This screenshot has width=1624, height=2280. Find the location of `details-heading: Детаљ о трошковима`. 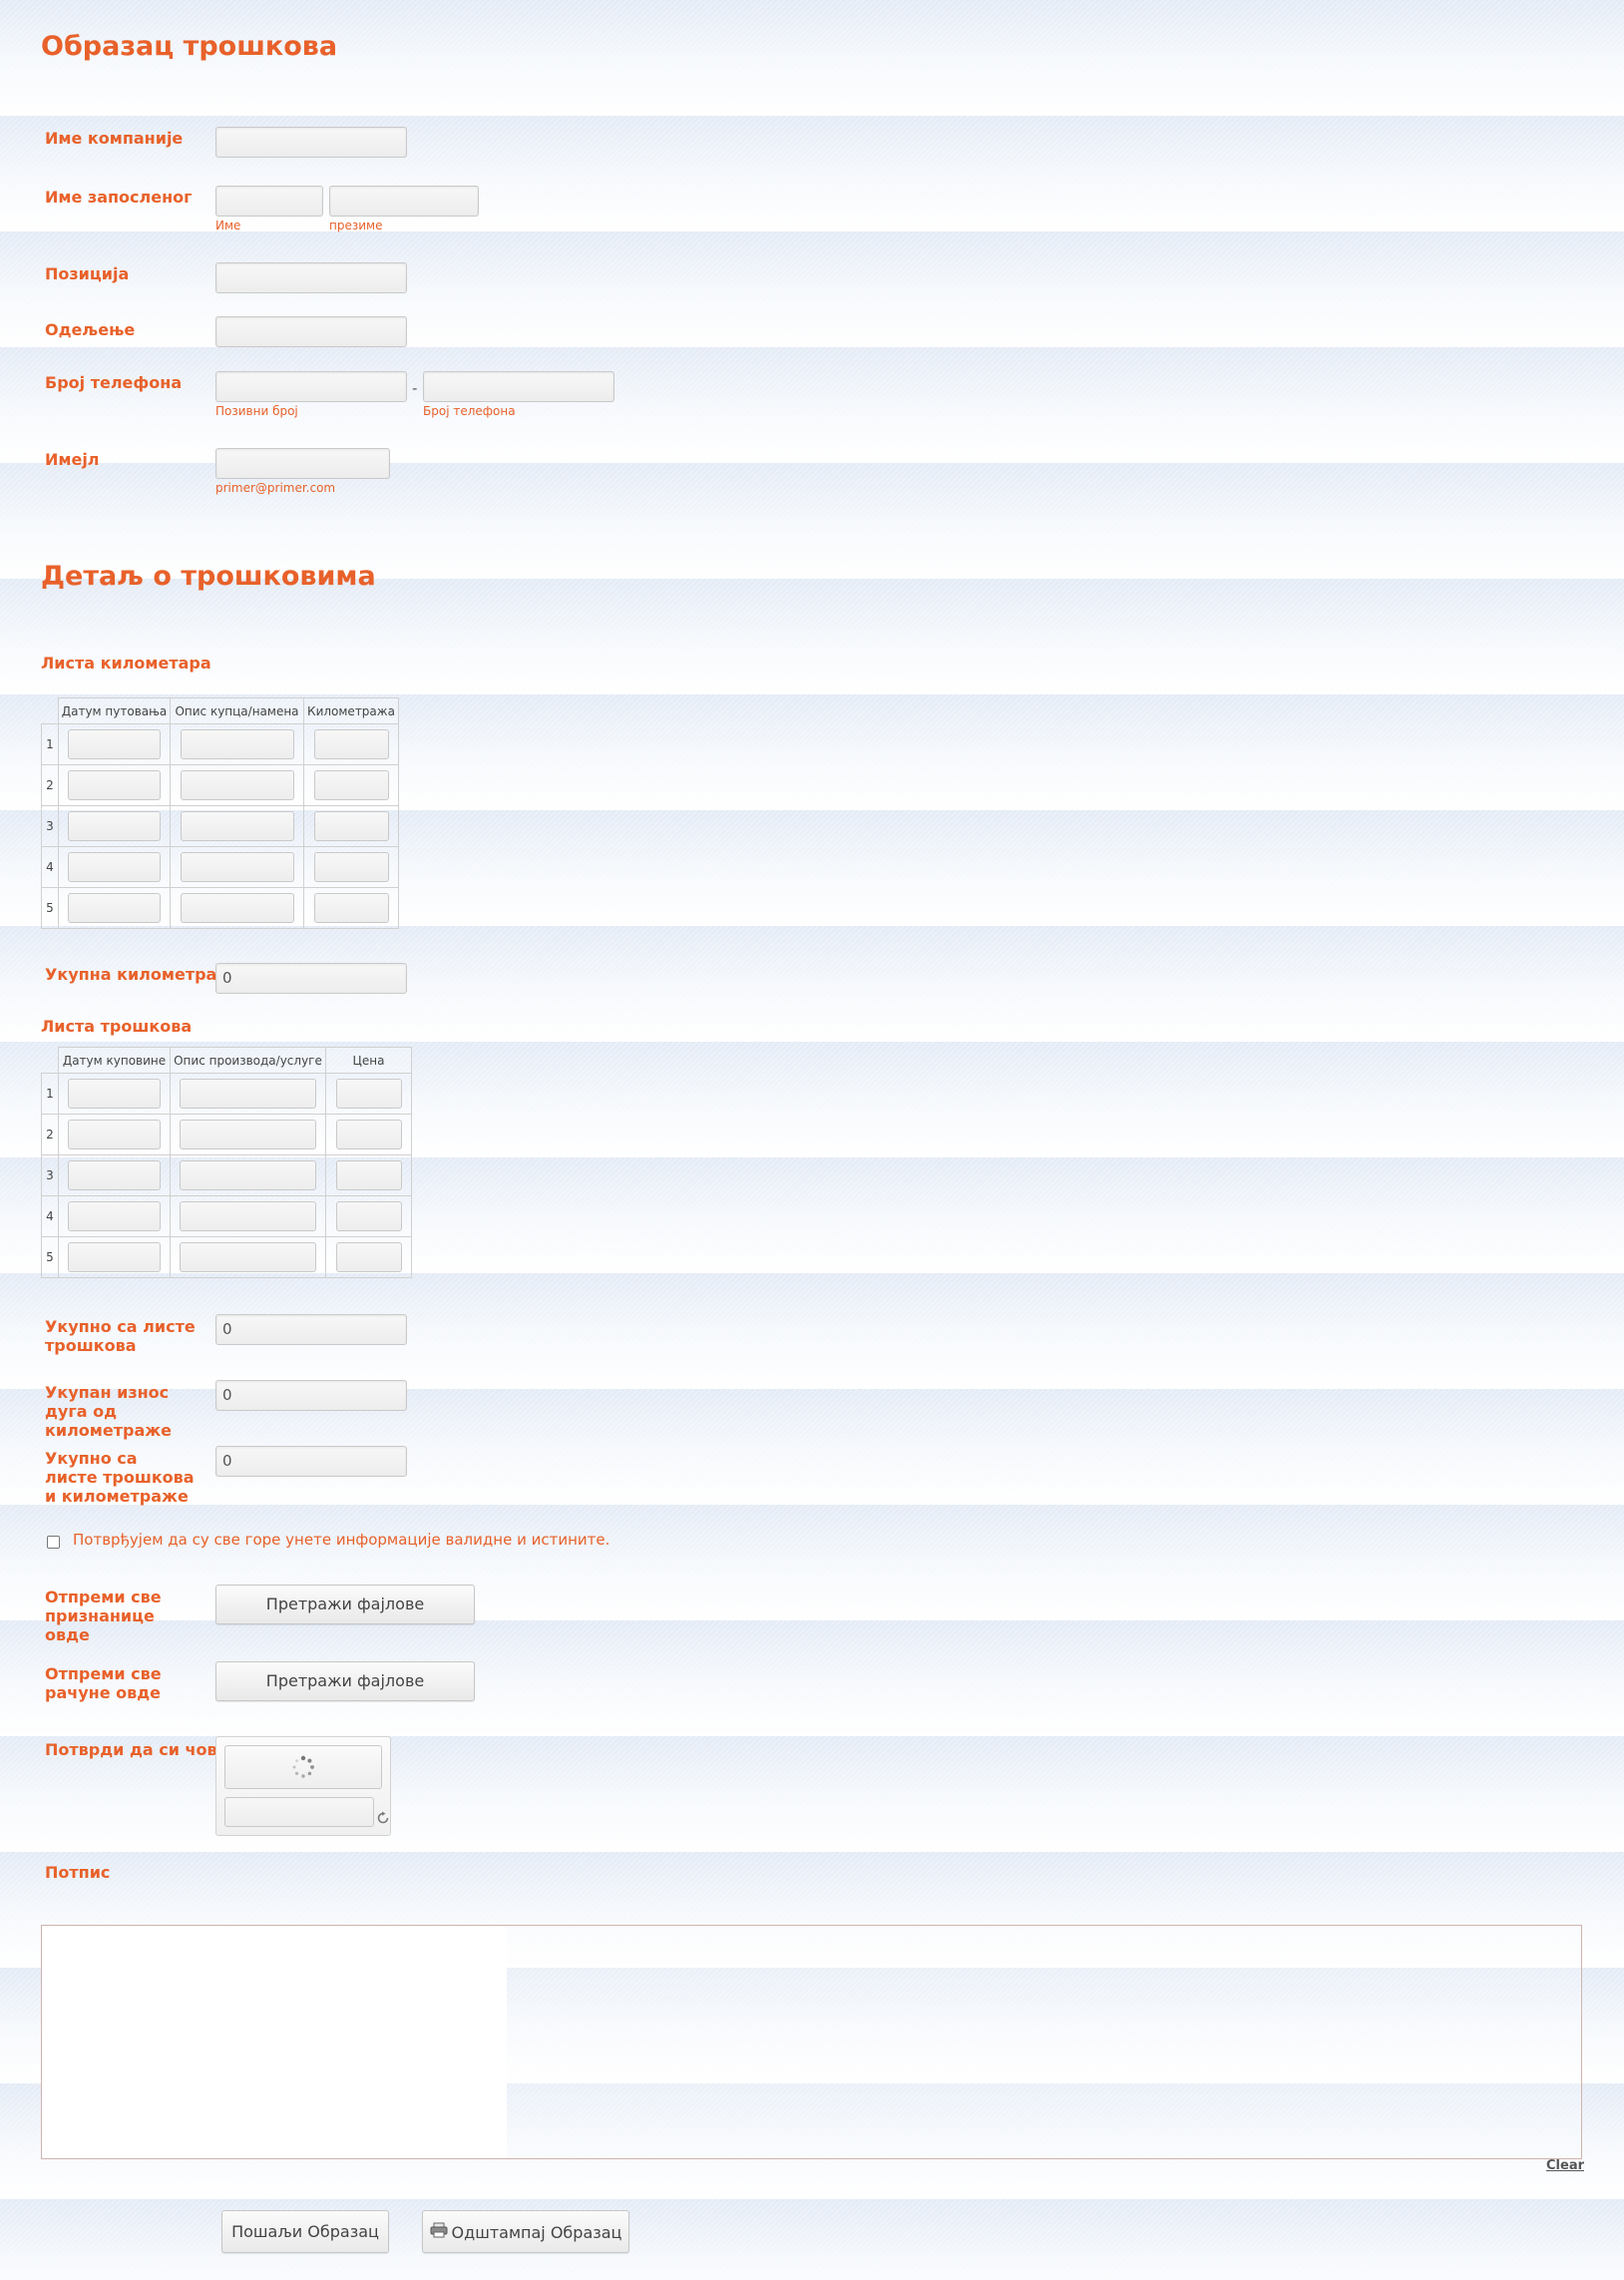

details-heading: Детаљ о трошковима is located at coordinates (209, 576).